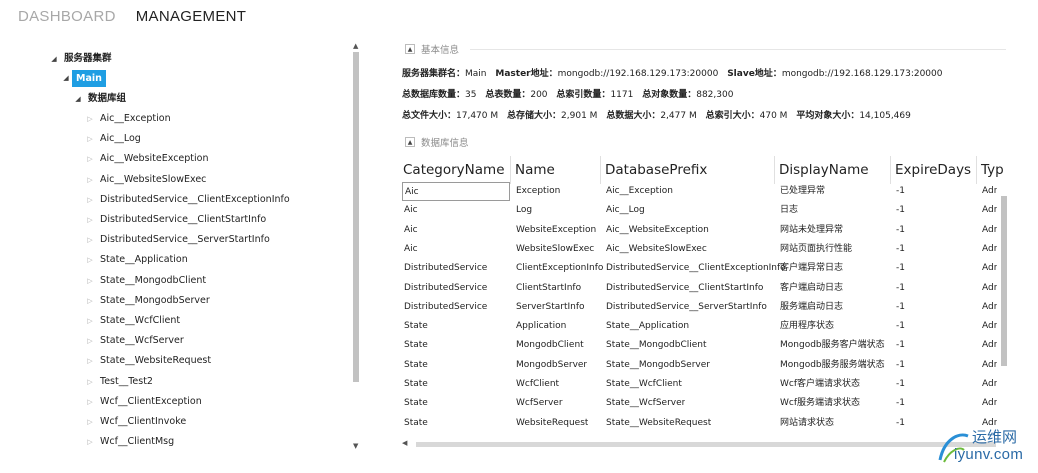 This screenshot has height=473, width=1038. I want to click on column-header: DatabasePrefix, so click(656, 170).